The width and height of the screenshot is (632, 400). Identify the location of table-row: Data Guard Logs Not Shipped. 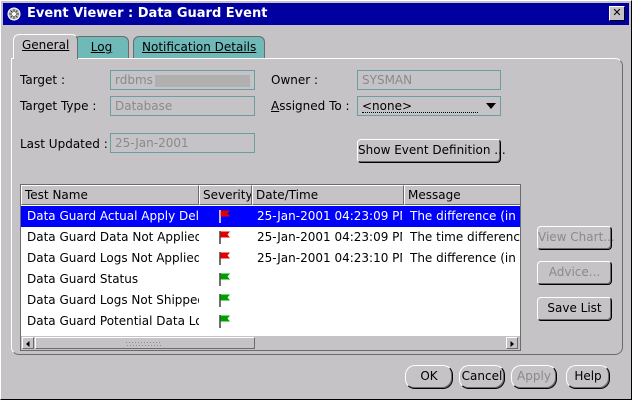
(270, 300).